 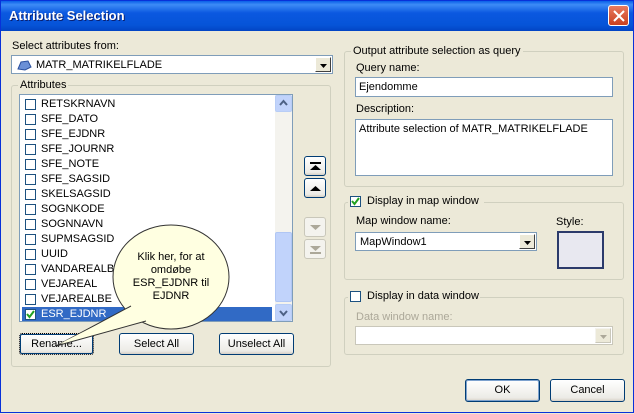 What do you see at coordinates (78, 239) in the screenshot?
I see `attribute-label: SUPMSAGSID` at bounding box center [78, 239].